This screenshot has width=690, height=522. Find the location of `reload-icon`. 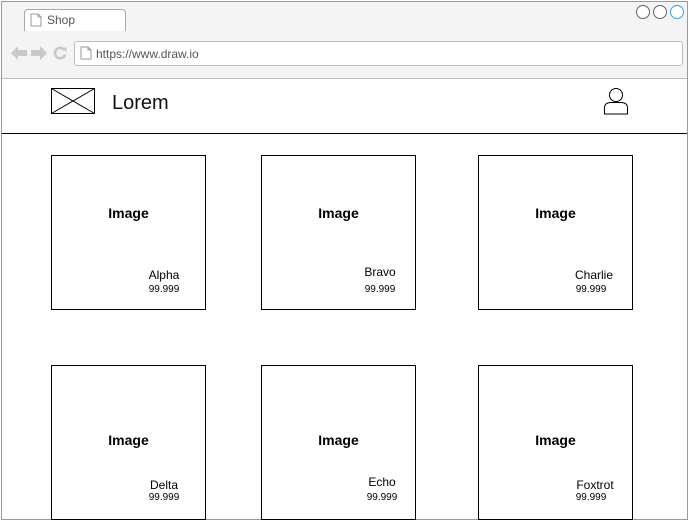

reload-icon is located at coordinates (60, 53).